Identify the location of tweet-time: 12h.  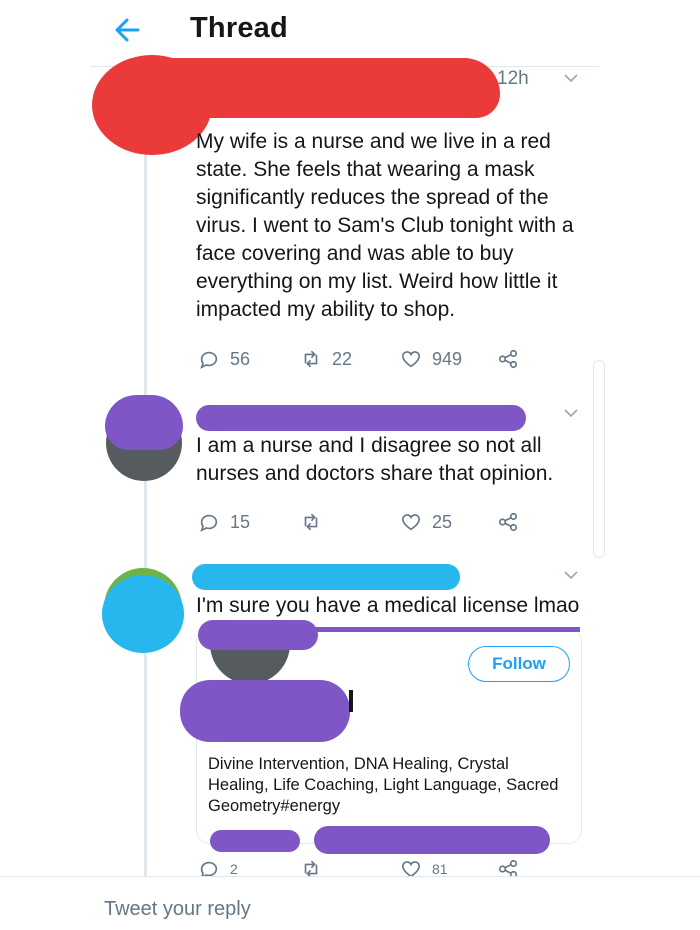
(513, 78).